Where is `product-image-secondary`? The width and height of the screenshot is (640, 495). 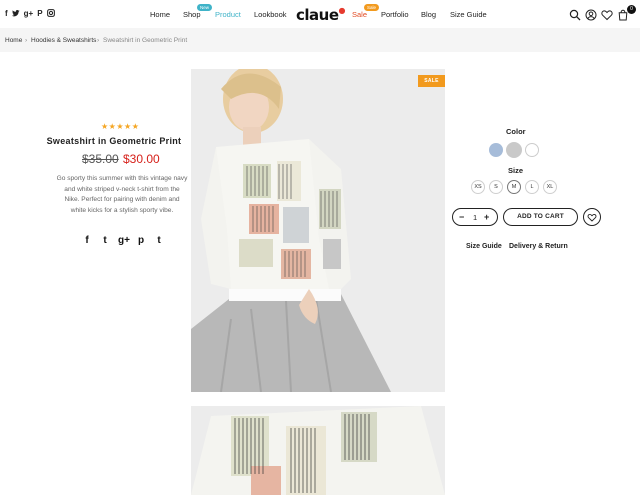
product-image-secondary is located at coordinates (318, 450).